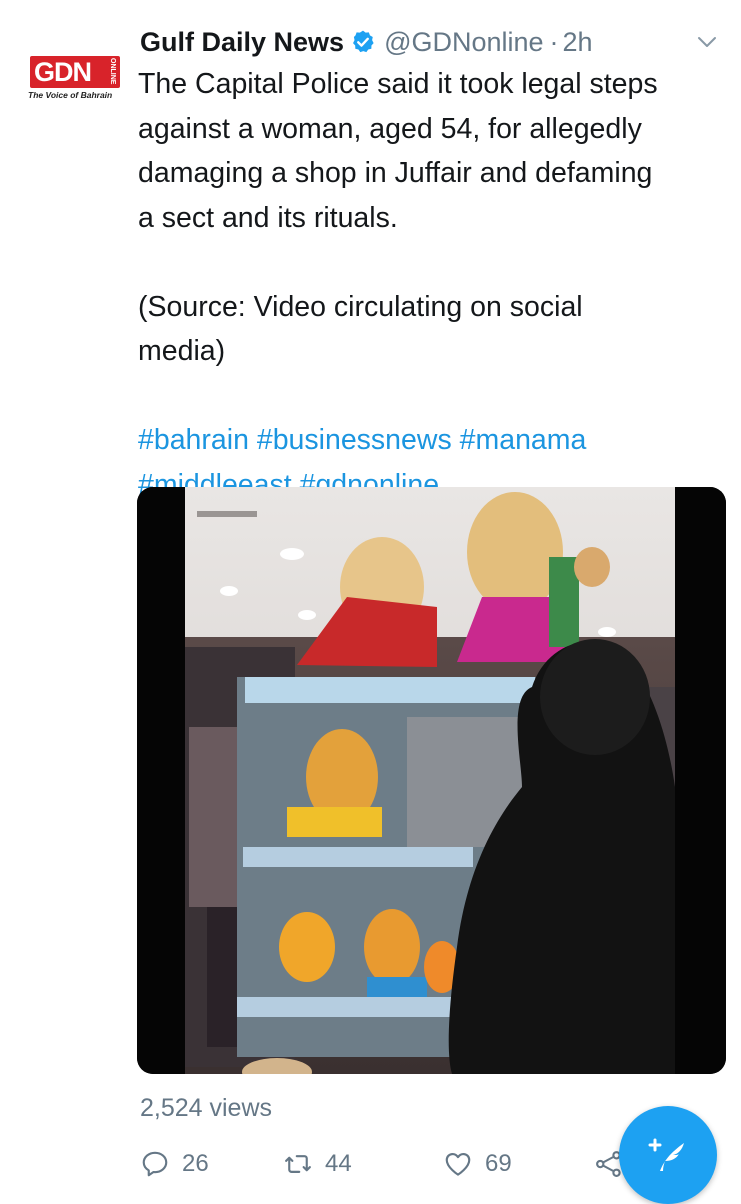 This screenshot has width=741, height=1204. I want to click on like-button: 69, so click(477, 1164).